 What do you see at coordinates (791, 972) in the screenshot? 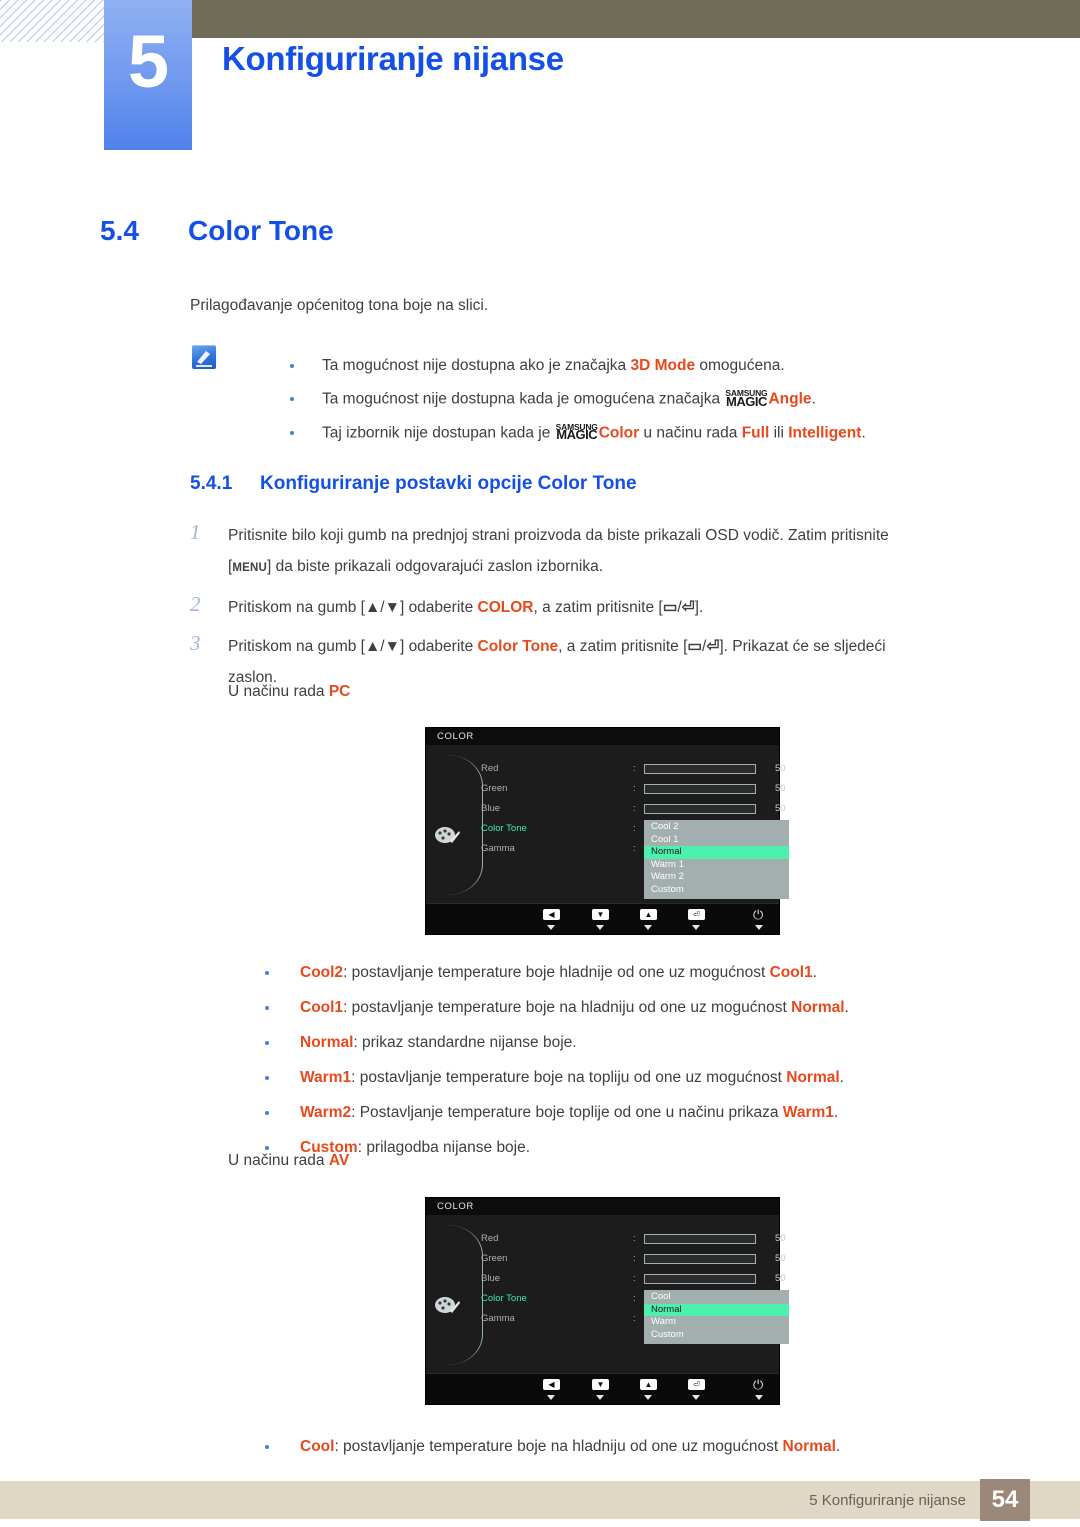
I see `option-cool2-ref: Cool1` at bounding box center [791, 972].